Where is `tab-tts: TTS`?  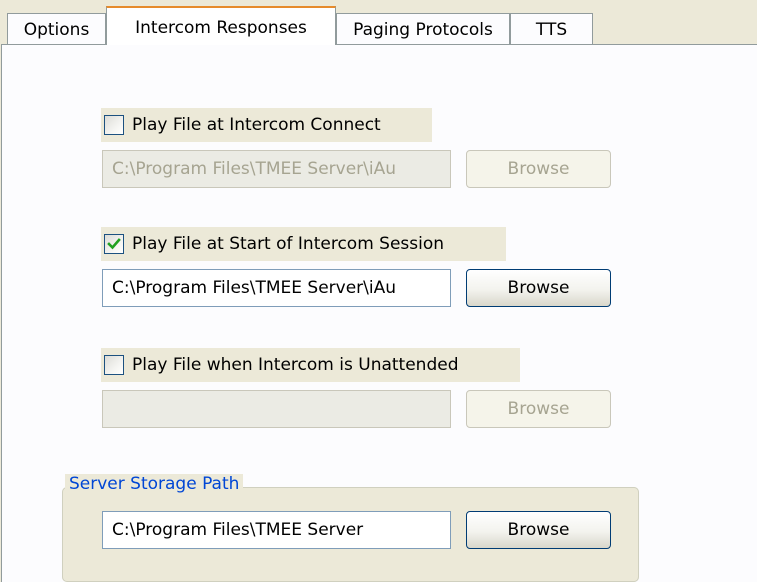 tab-tts: TTS is located at coordinates (551, 28).